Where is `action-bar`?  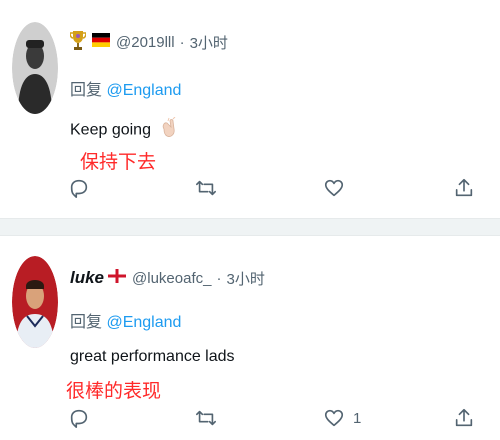
action-bar is located at coordinates (250, 188).